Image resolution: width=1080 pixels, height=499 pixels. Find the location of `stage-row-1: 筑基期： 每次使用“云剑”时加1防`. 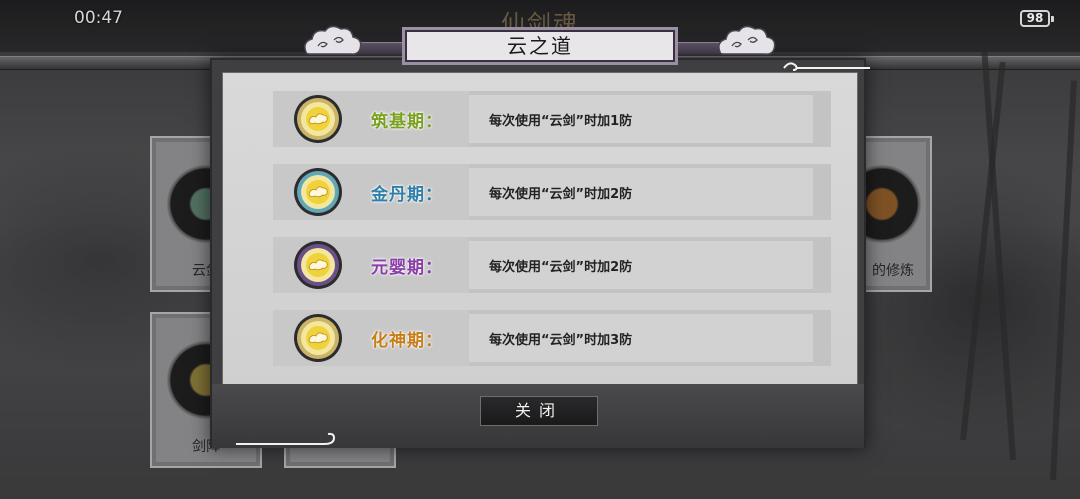

stage-row-1: 筑基期： 每次使用“云剑”时加1防 is located at coordinates (552, 119).